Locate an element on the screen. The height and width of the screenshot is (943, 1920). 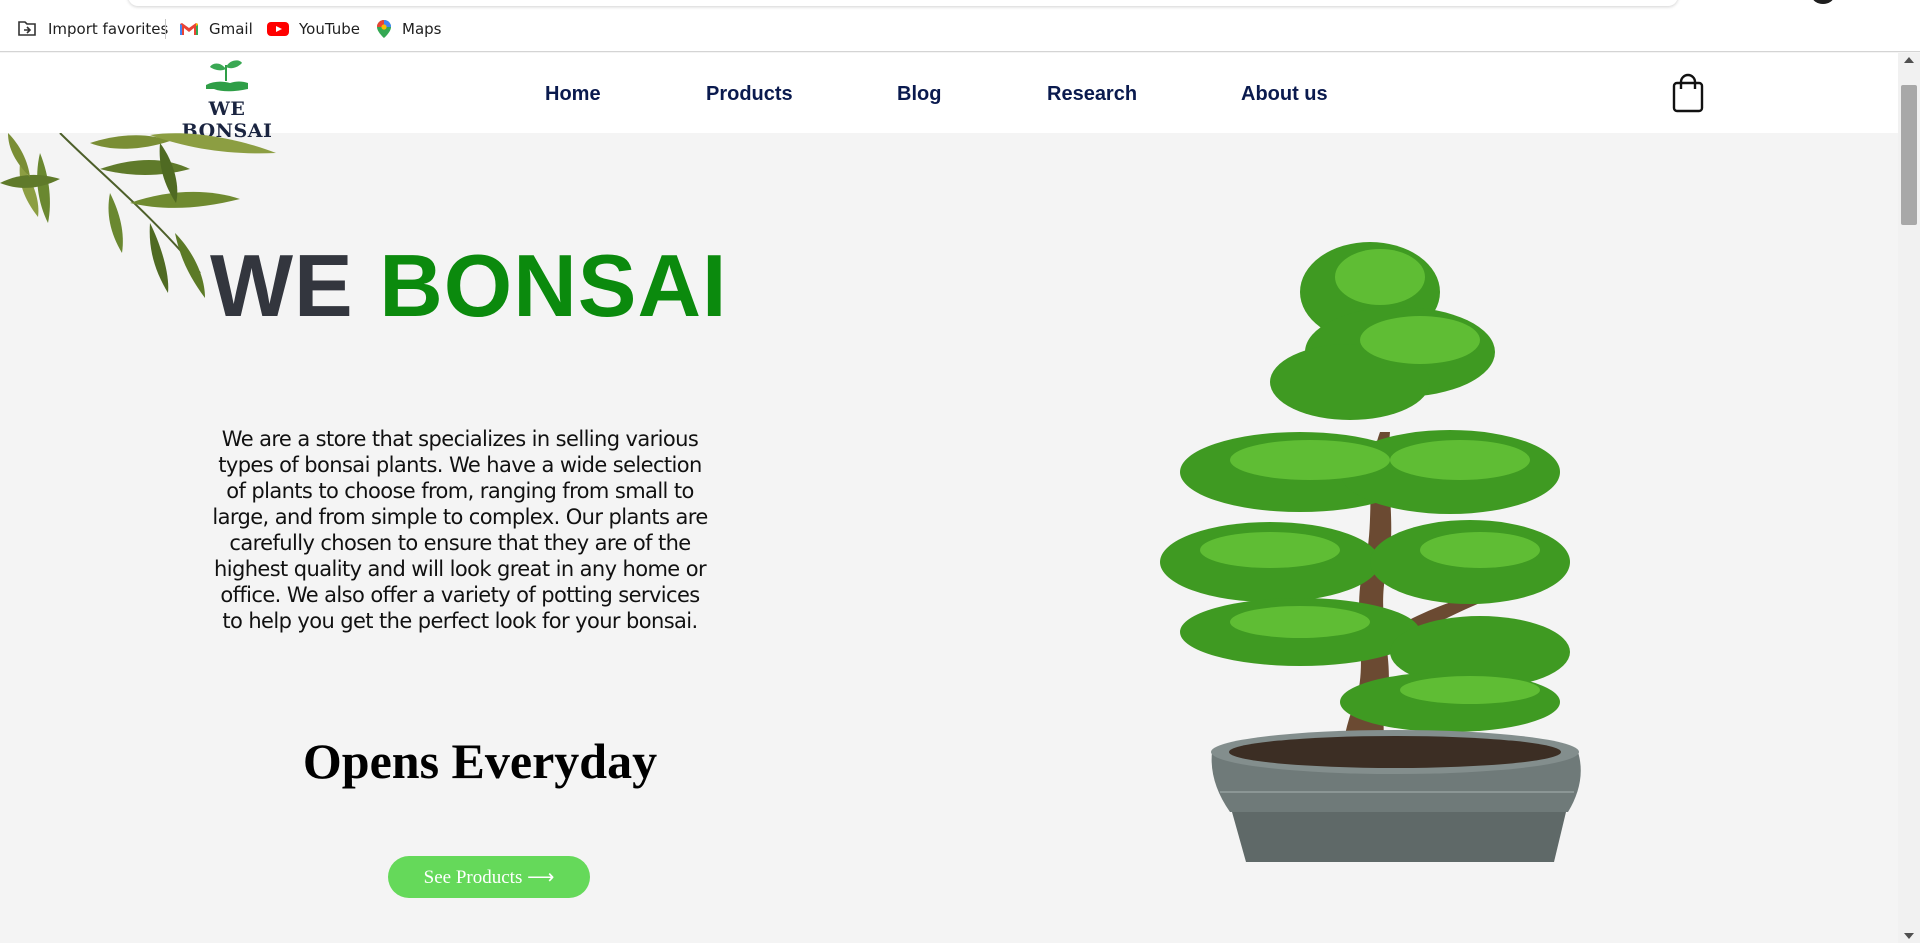
page-scrollbar is located at coordinates (1909, 498).